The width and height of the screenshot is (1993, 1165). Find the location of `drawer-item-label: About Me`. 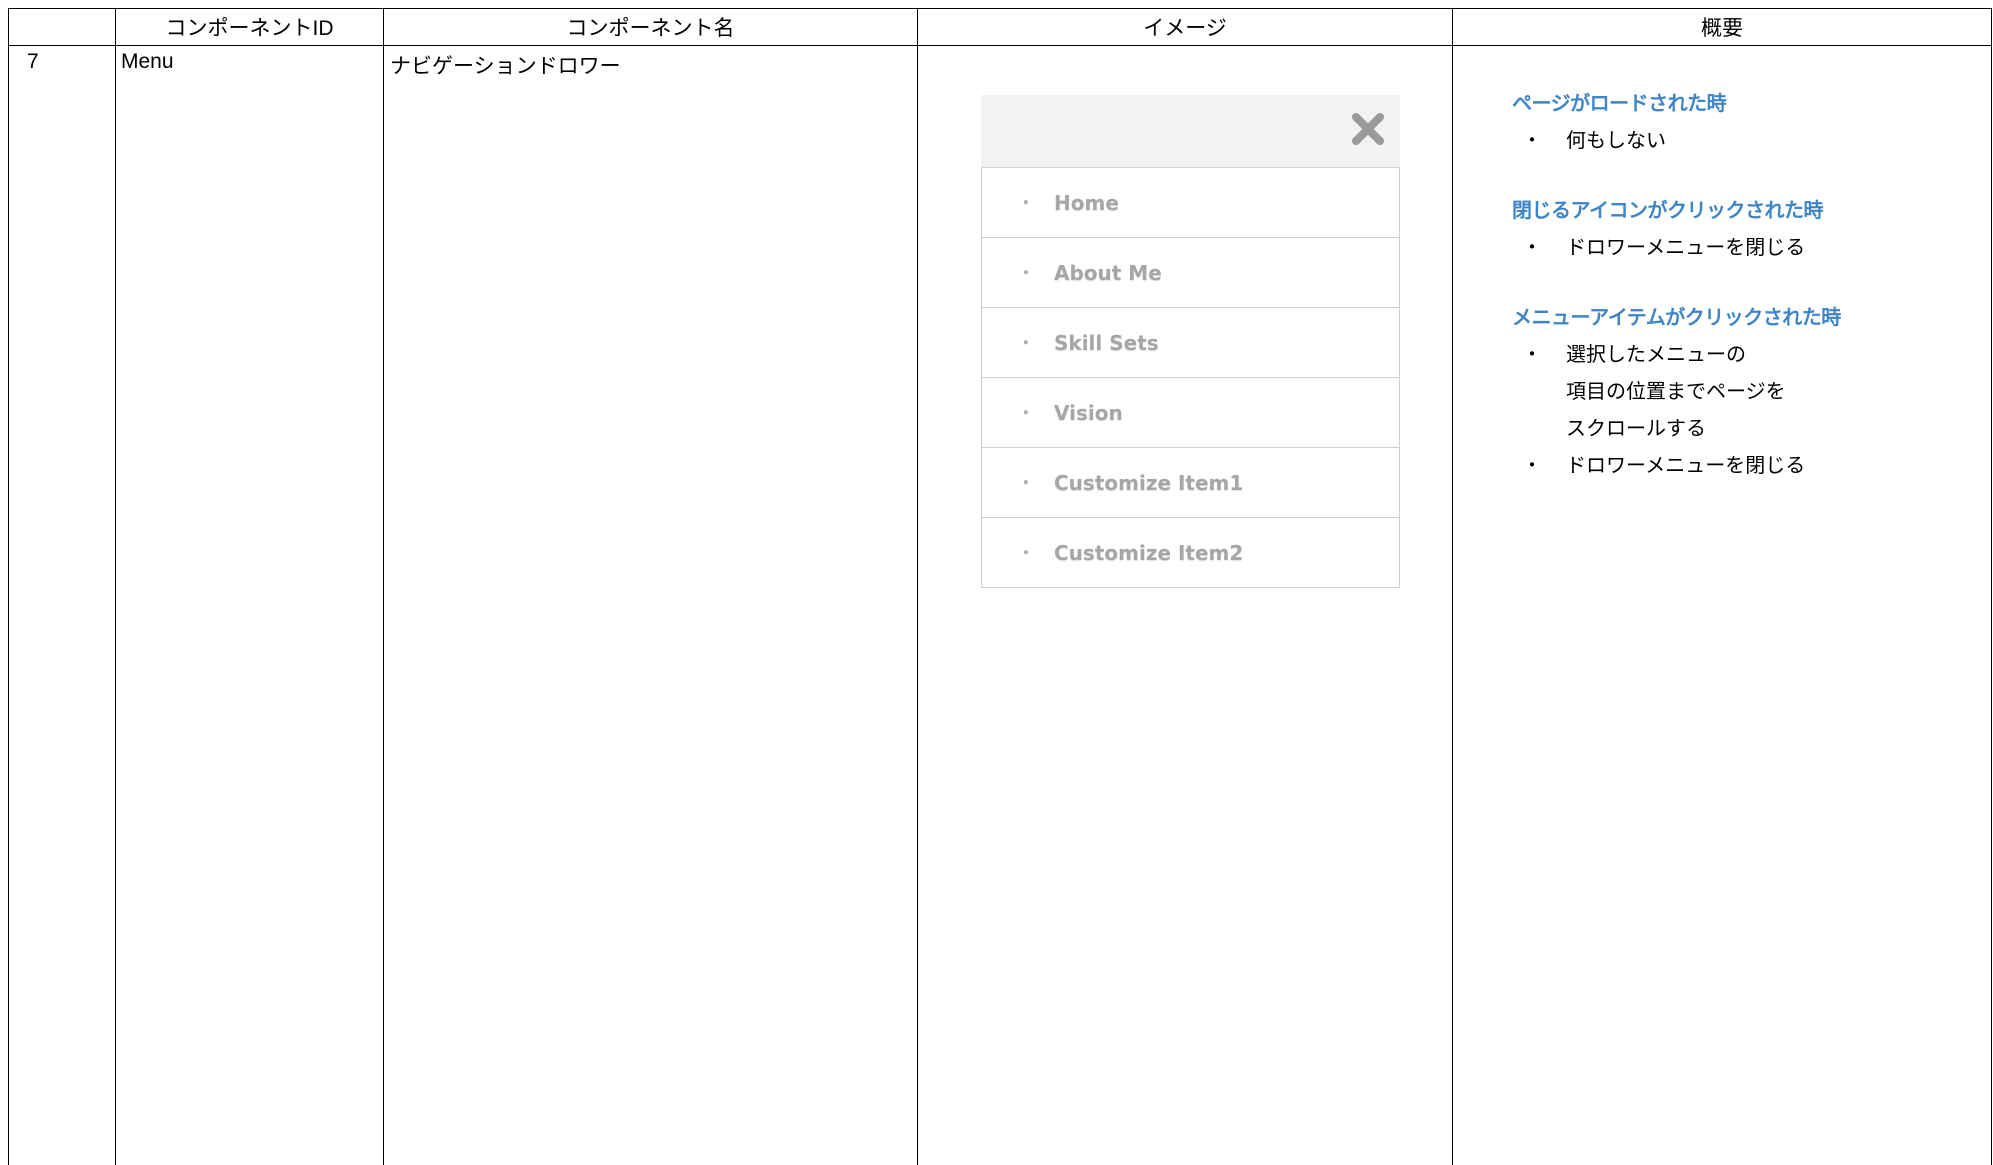

drawer-item-label: About Me is located at coordinates (1108, 272).